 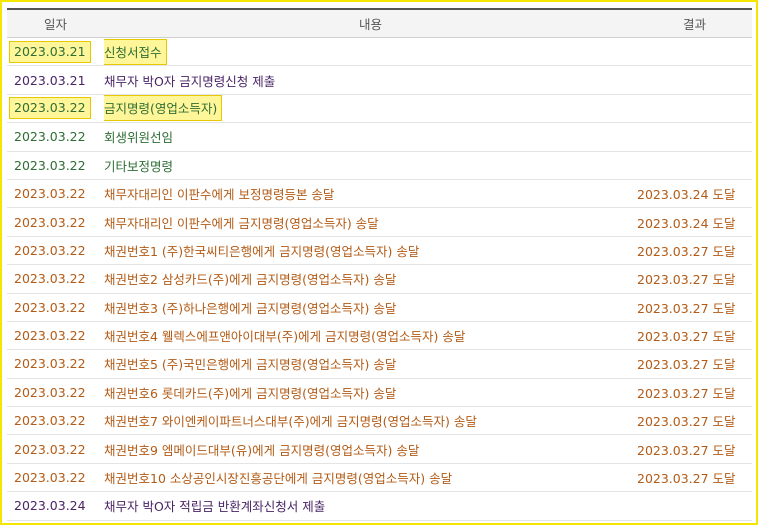 What do you see at coordinates (370, 137) in the screenshot?
I see `row-content-cell: 회생위원선임` at bounding box center [370, 137].